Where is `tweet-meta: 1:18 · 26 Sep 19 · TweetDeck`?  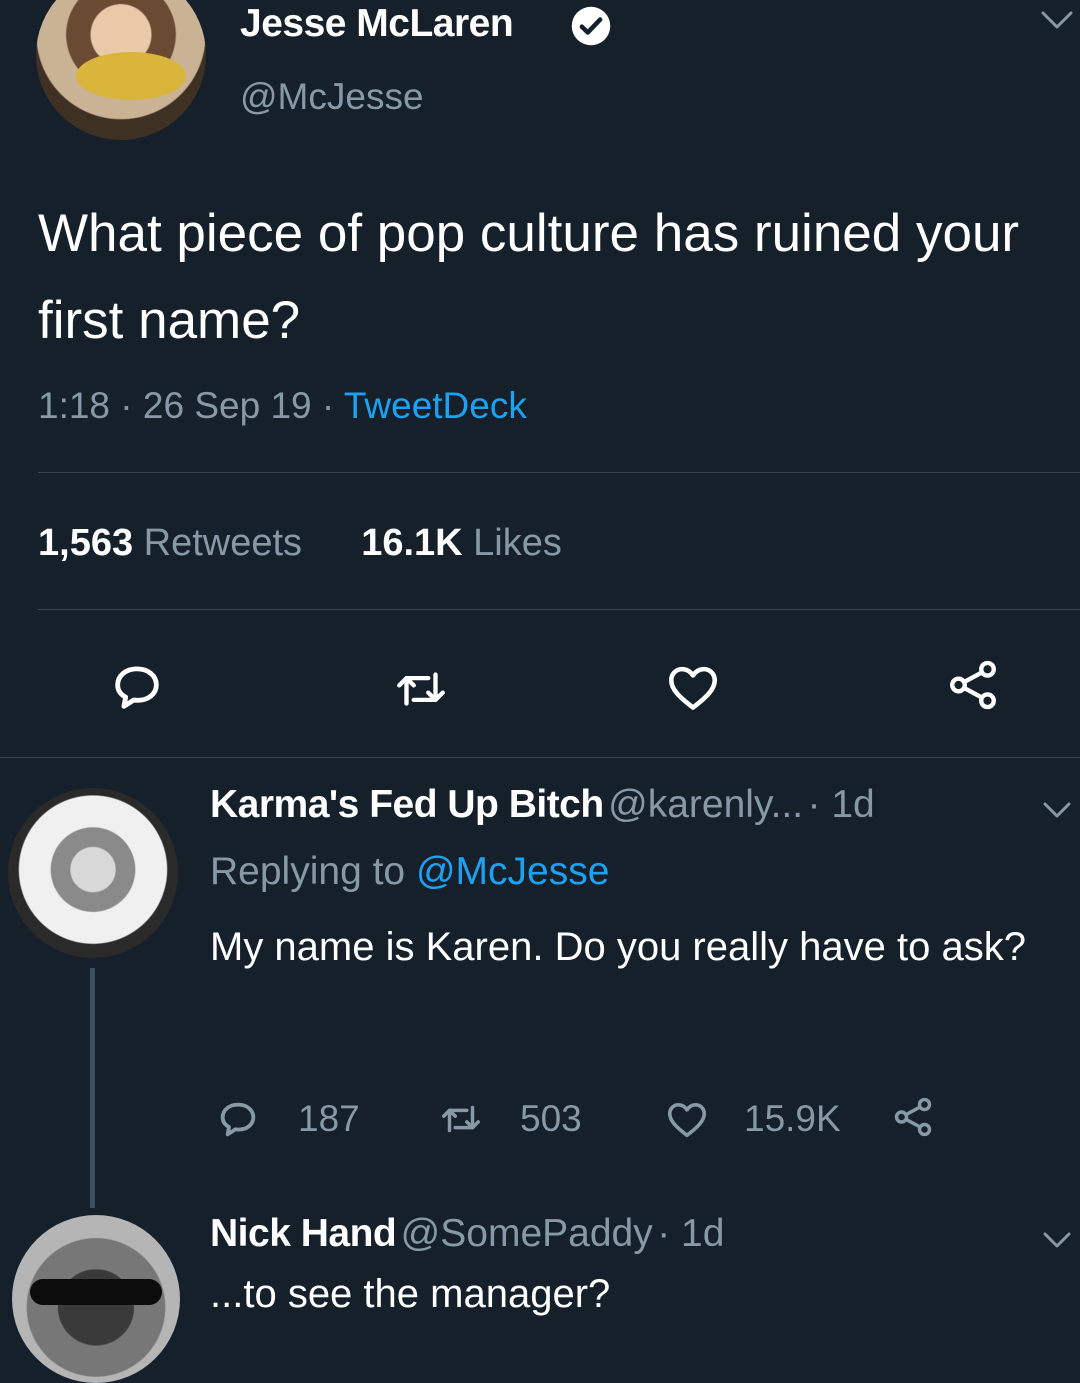
tweet-meta: 1:18 · 26 Sep 19 · TweetDeck is located at coordinates (282, 406).